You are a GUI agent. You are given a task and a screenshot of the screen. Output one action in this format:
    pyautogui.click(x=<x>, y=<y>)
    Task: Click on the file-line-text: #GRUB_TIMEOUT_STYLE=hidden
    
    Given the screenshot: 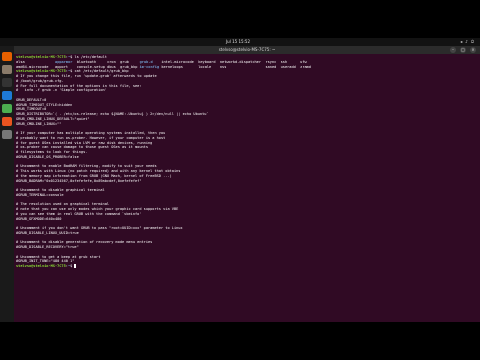 What is the action you would take?
    pyautogui.click(x=44, y=104)
    